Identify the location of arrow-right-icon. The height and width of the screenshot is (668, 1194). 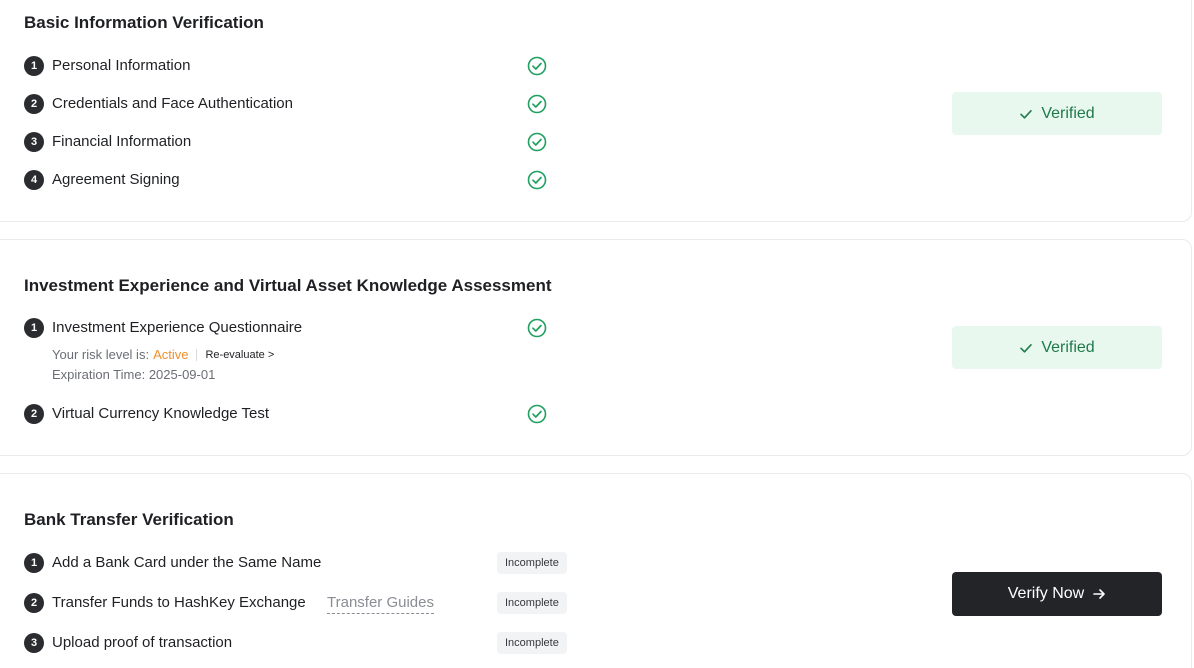
(1099, 594).